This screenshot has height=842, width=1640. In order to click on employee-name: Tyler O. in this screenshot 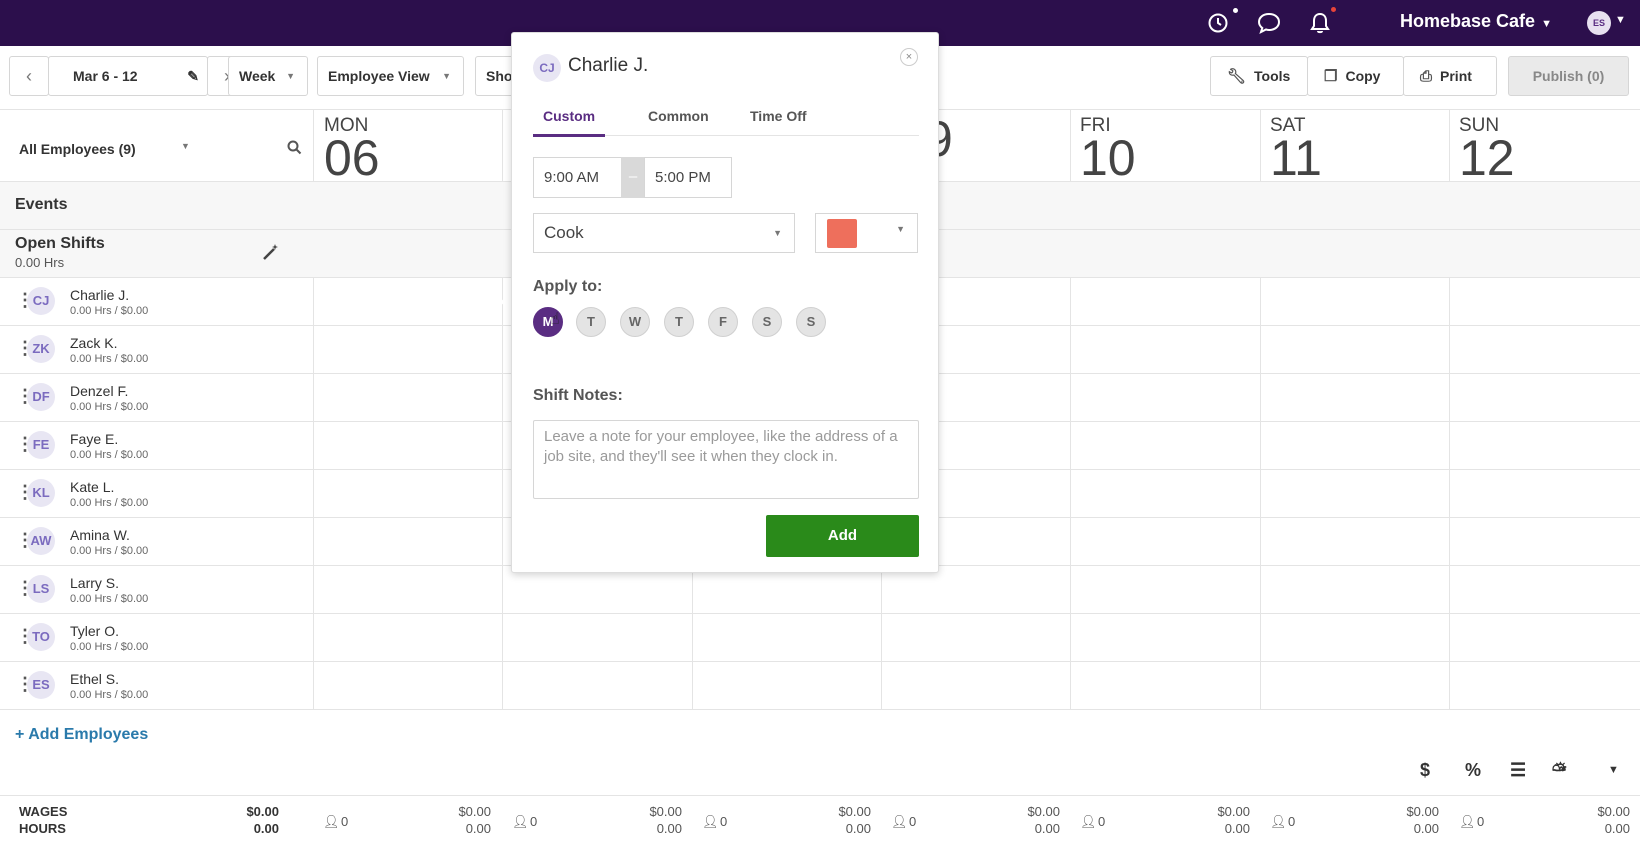, I will do `click(95, 631)`.